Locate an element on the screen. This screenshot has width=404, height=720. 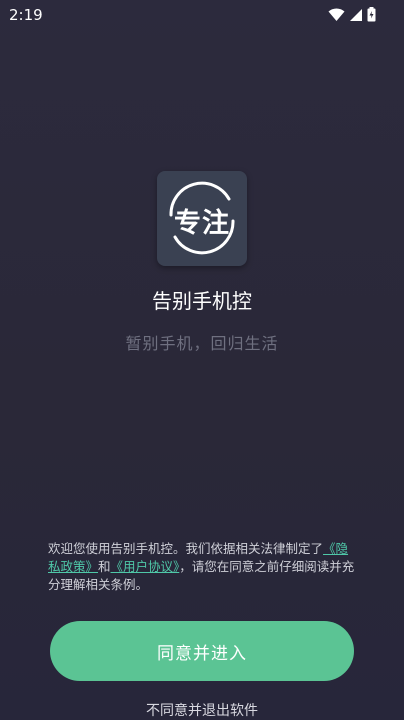
app-logo: 专注 is located at coordinates (202, 218).